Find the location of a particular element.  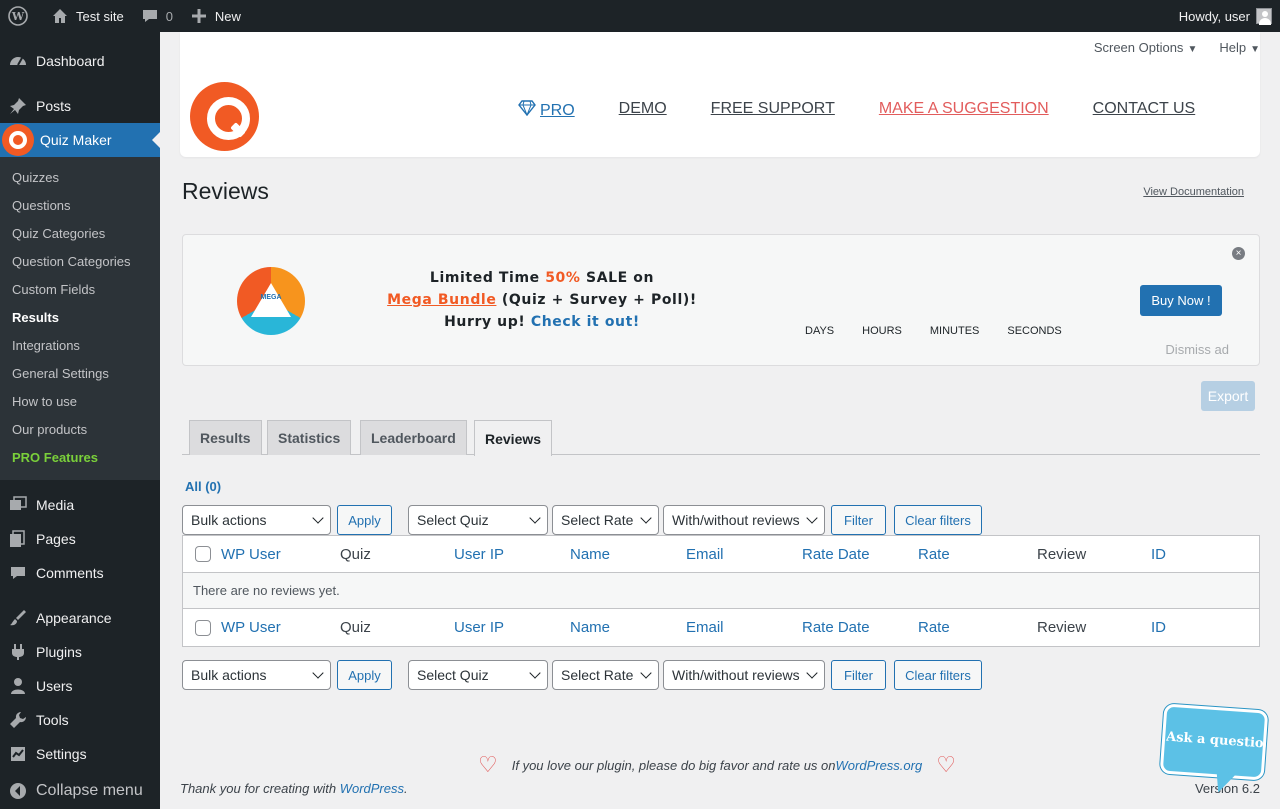

countdown: DAYS HOURS MINUTES SECONDS is located at coordinates (947, 331).